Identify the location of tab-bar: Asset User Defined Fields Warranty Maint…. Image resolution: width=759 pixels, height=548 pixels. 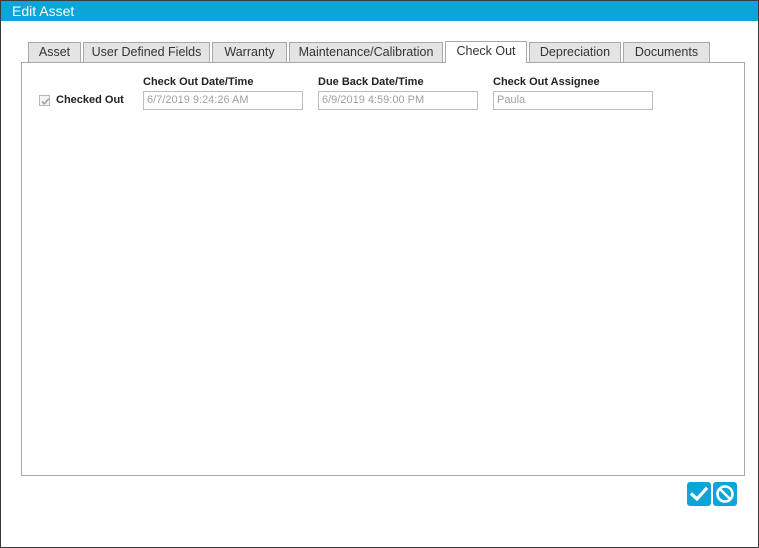
(370, 52).